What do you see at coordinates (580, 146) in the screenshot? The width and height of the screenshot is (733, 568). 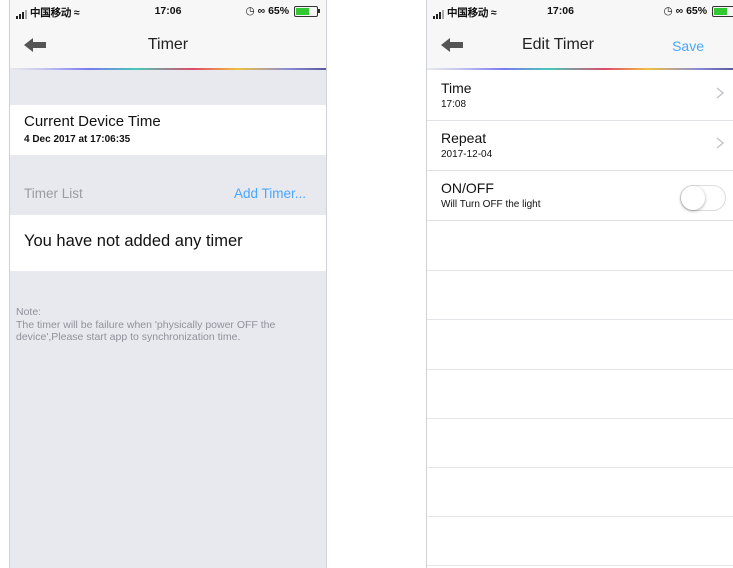 I see `repeat-row: Repeat 2017-12-04` at bounding box center [580, 146].